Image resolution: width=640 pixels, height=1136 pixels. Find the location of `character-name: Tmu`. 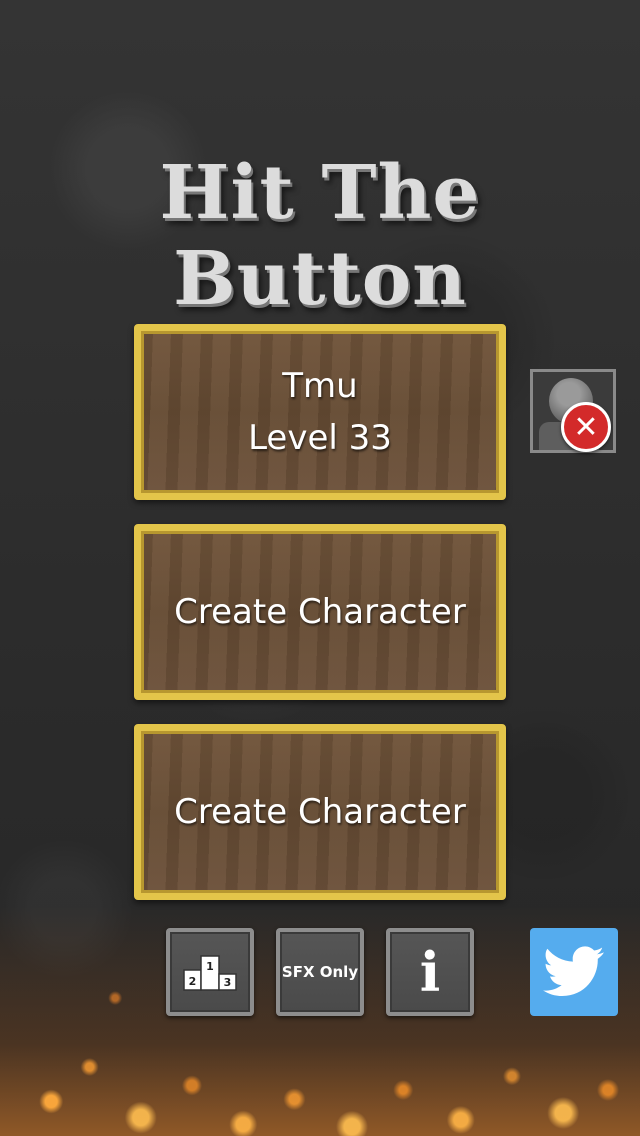

character-name: Tmu is located at coordinates (320, 386).